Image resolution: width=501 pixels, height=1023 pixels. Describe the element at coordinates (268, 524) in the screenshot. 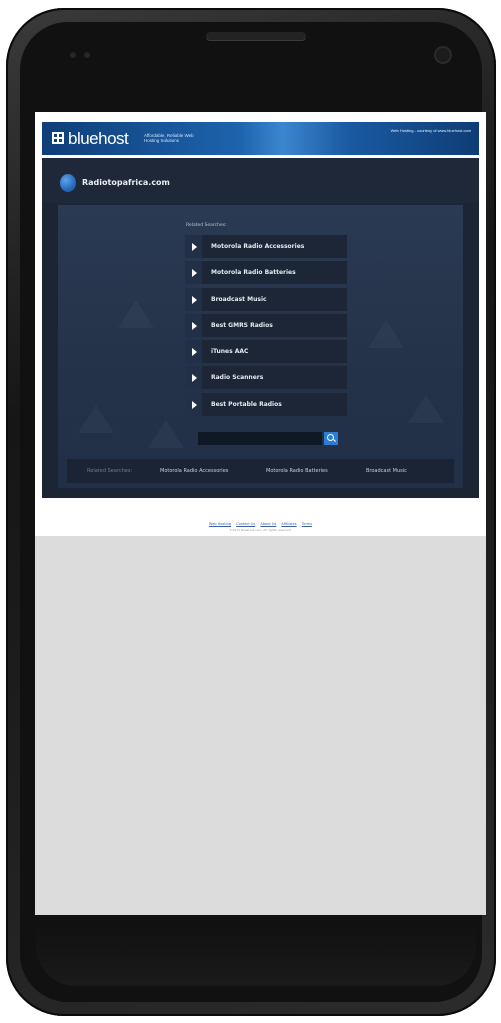

I see `footer-link: About Us` at that location.